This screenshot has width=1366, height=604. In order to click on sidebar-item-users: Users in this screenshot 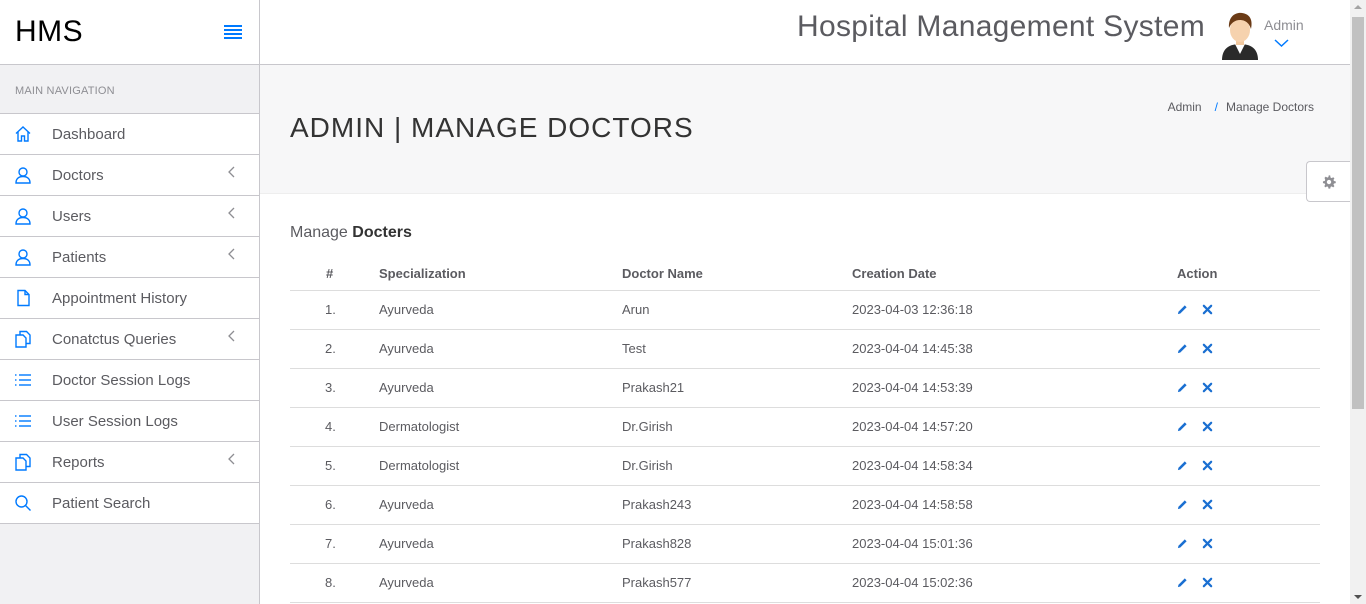, I will do `click(129, 216)`.